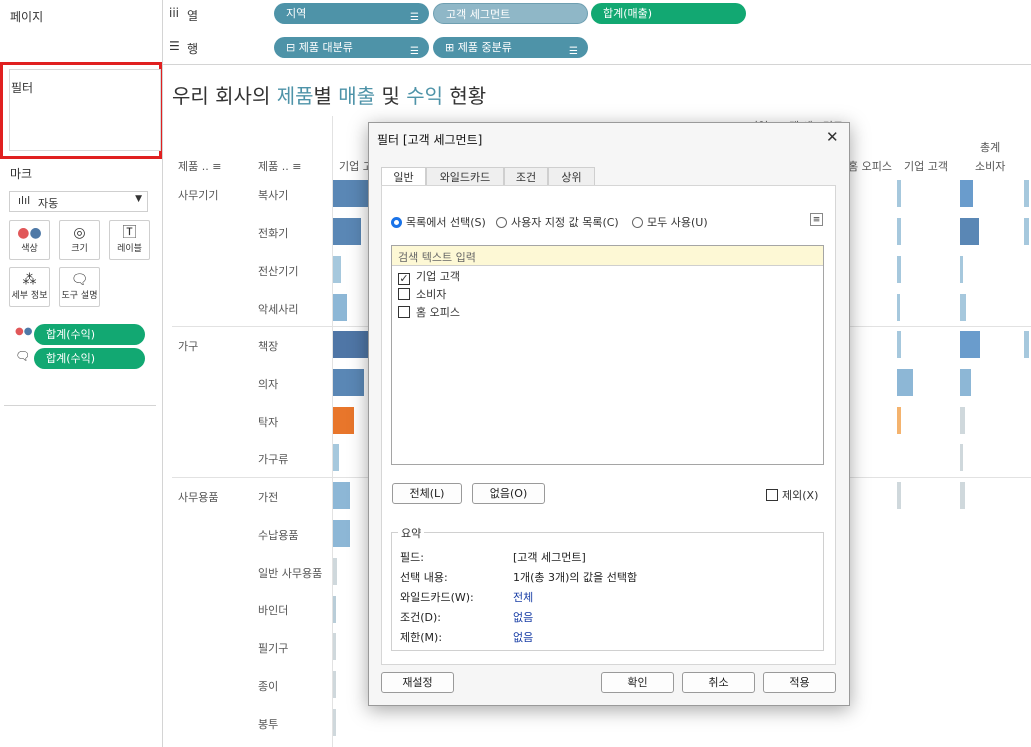 The height and width of the screenshot is (747, 1031). Describe the element at coordinates (990, 147) in the screenshot. I see `header-total: 총계` at that location.